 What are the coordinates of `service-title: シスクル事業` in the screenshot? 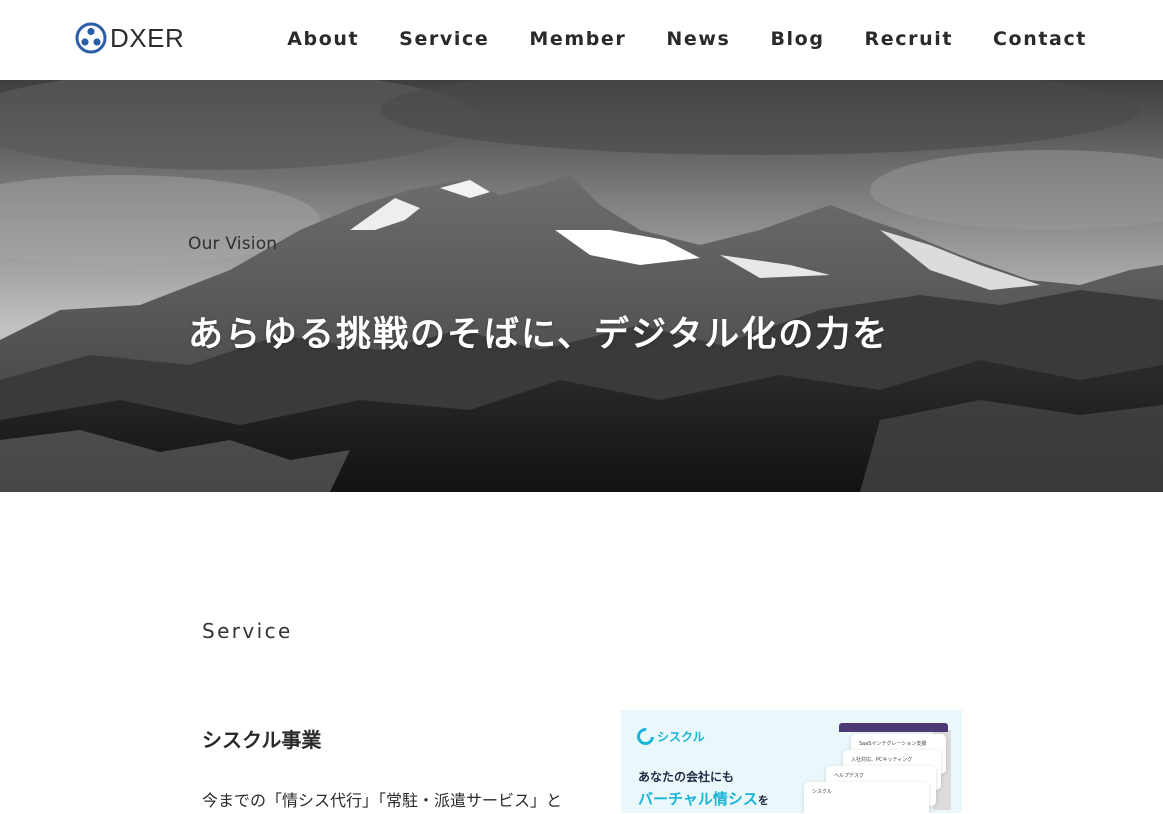 It's located at (262, 740).